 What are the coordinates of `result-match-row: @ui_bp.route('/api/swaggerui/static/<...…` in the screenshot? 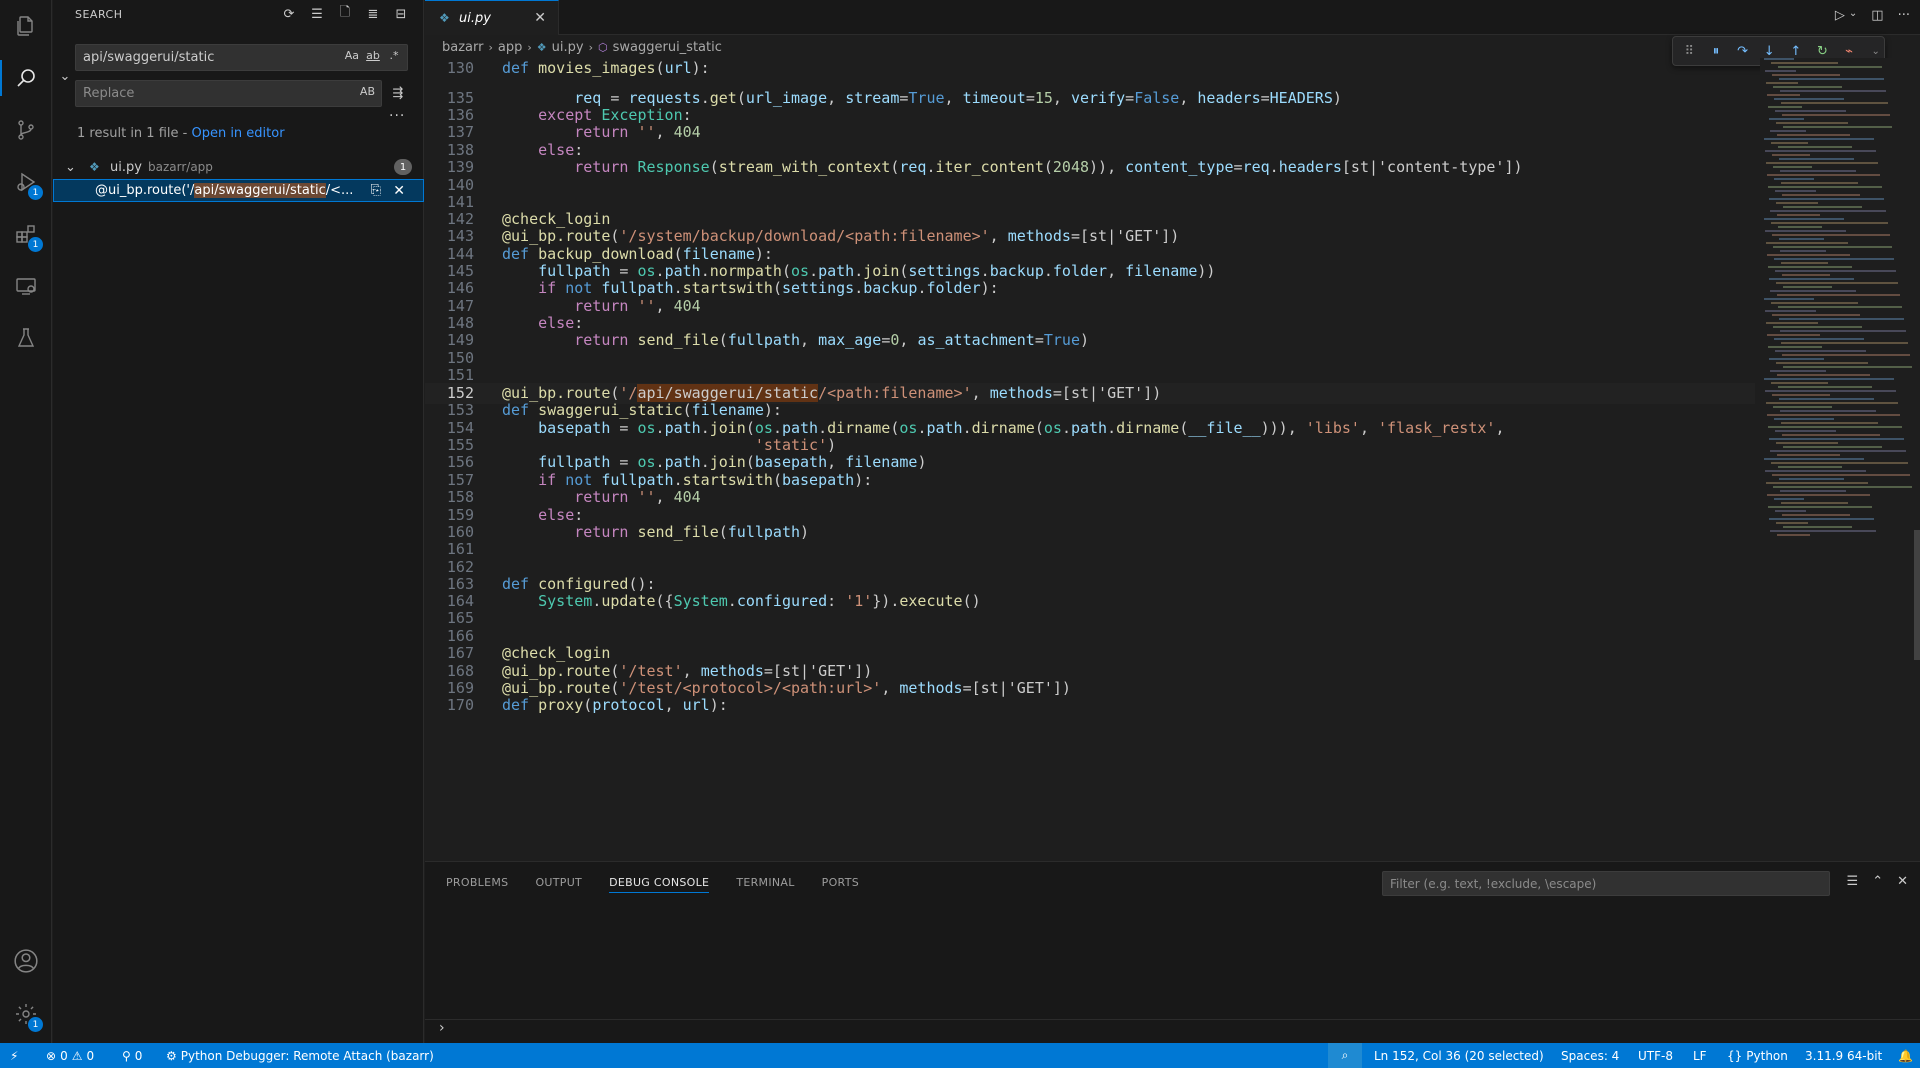 It's located at (238, 190).